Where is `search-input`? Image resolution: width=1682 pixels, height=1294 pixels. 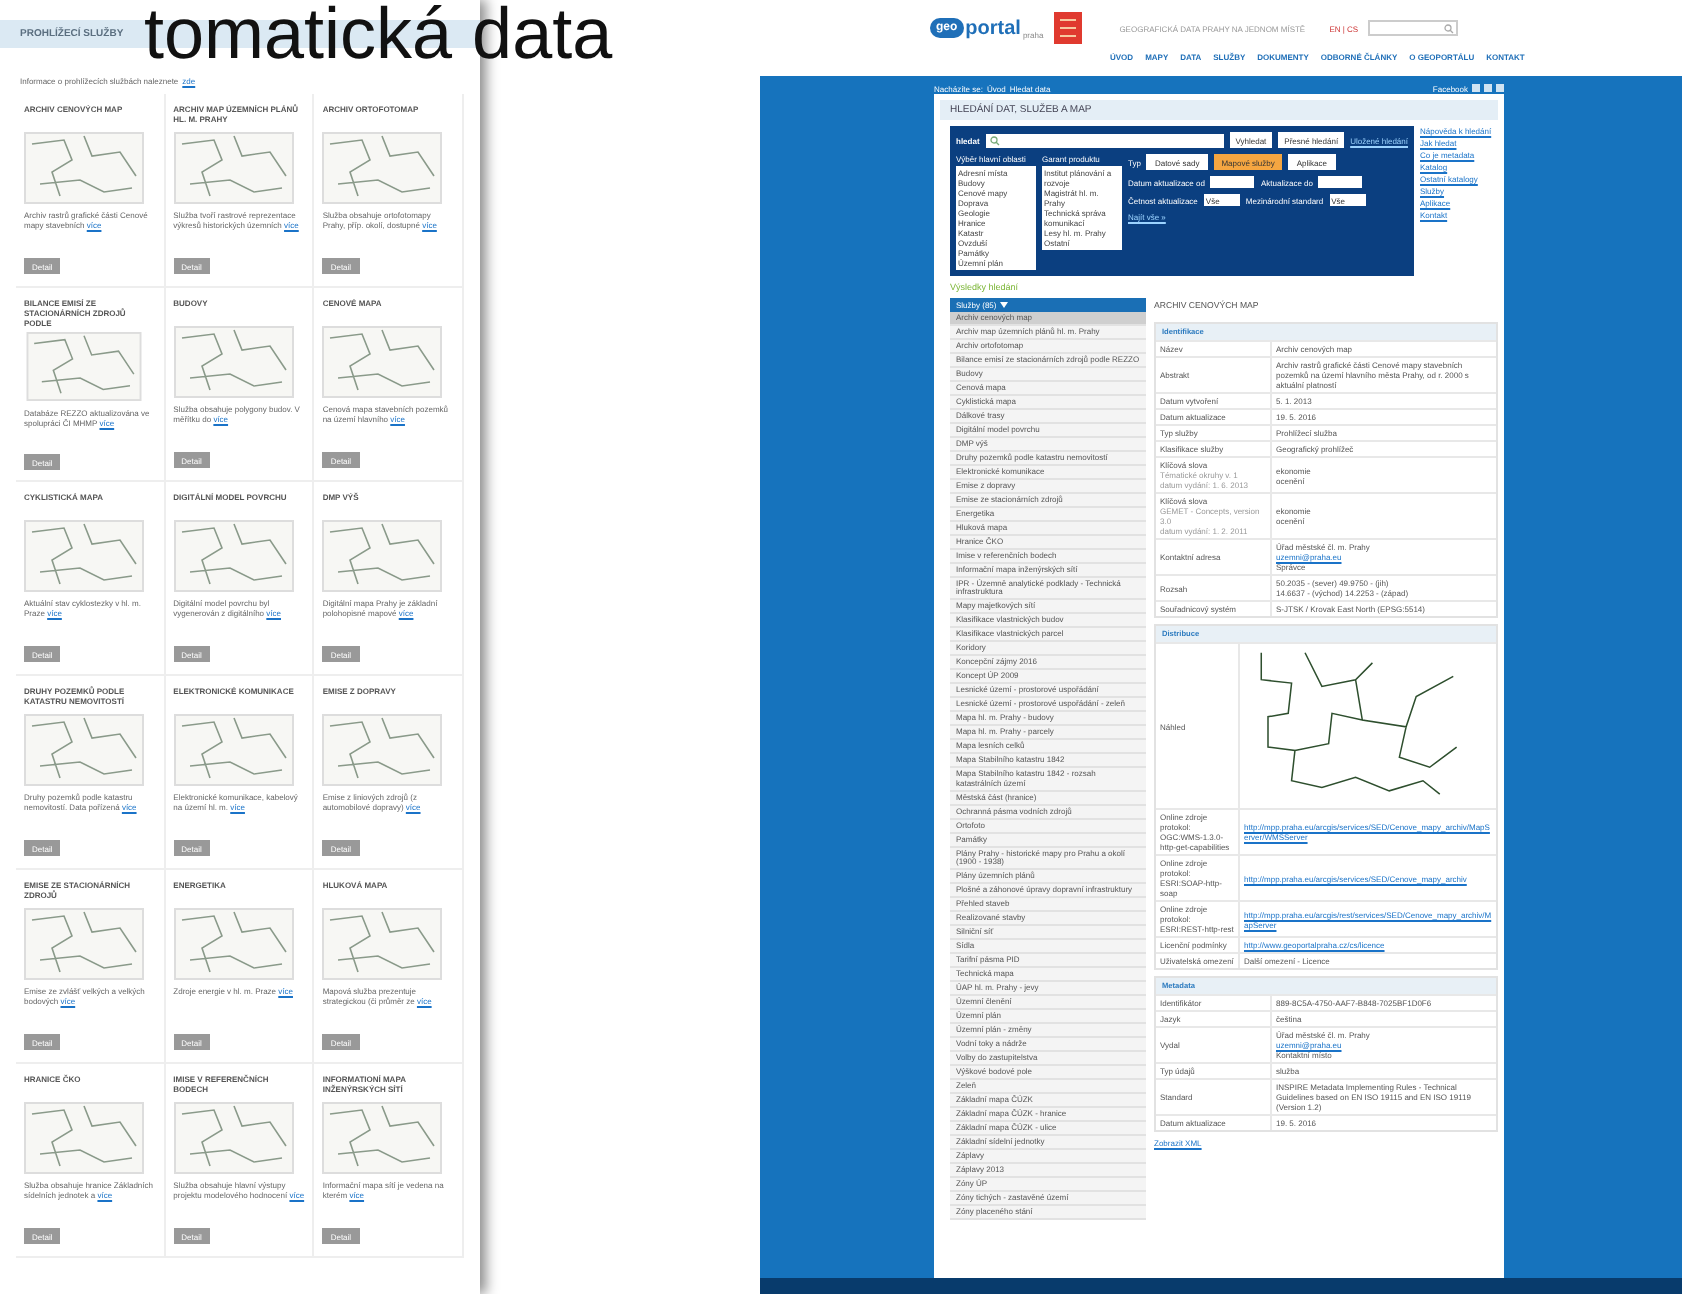 search-input is located at coordinates (1104, 140).